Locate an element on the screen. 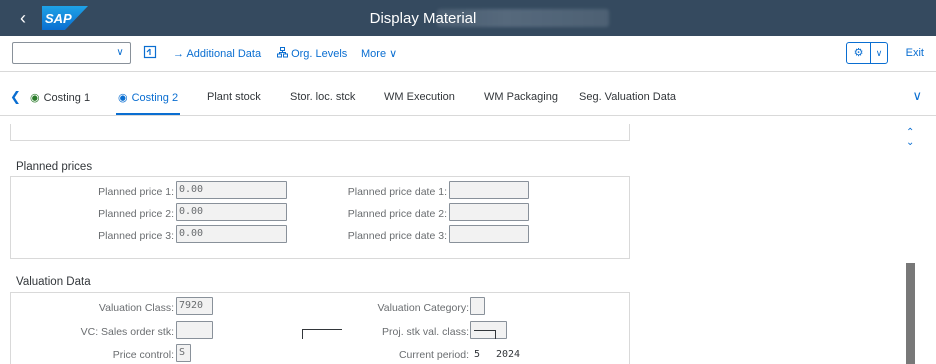 The image size is (936, 364). scroll-up-down-icon: ⌃ ⌄ is located at coordinates (910, 138).